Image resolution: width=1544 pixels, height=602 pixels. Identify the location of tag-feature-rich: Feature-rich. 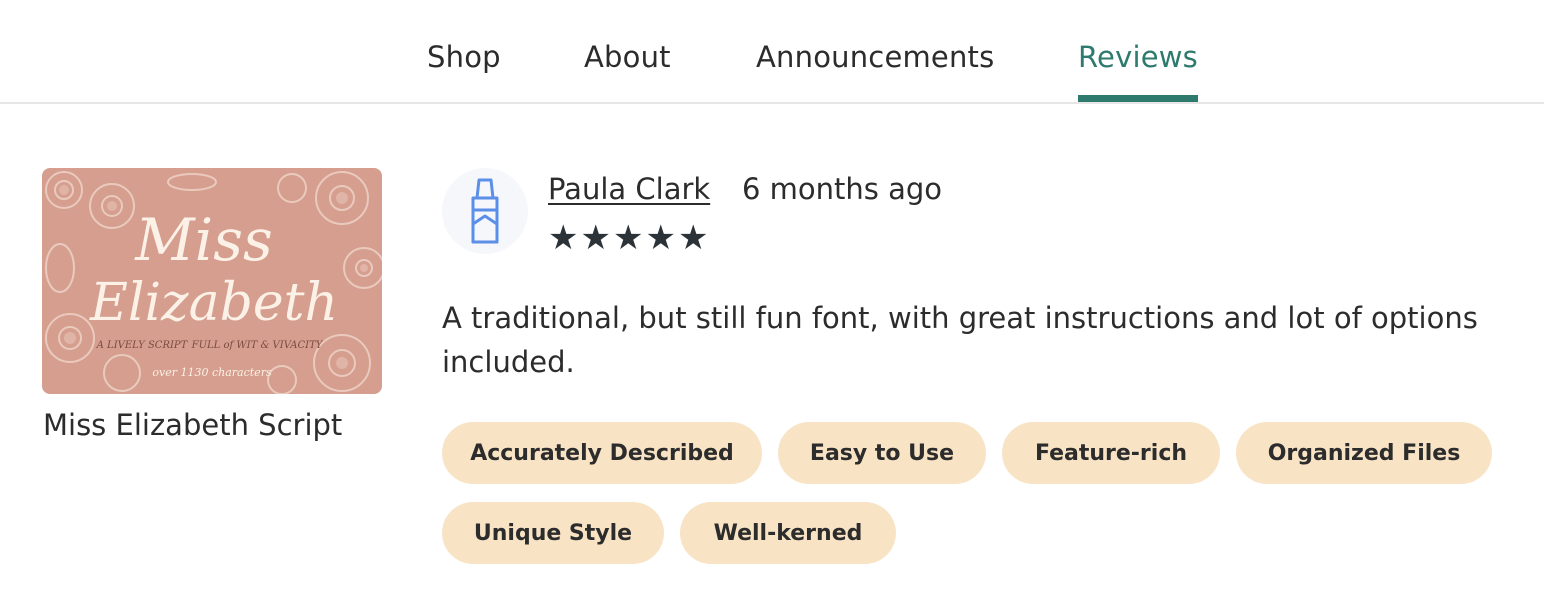
(1111, 453).